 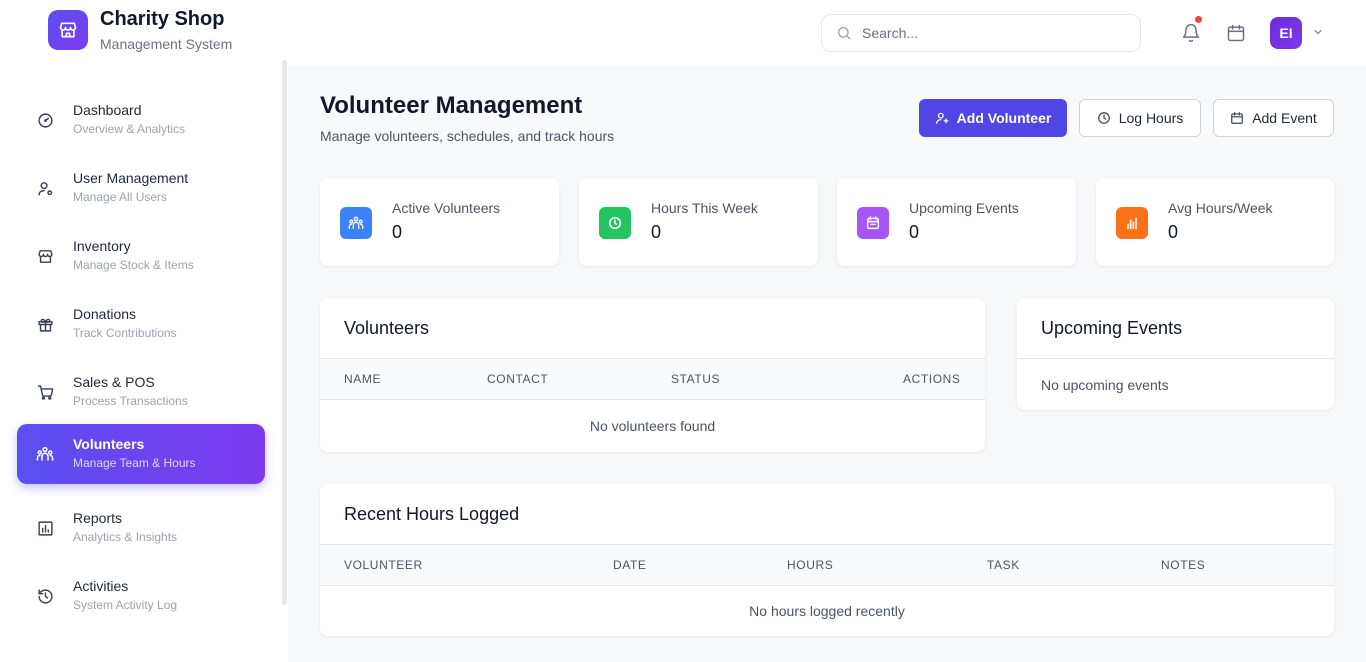 What do you see at coordinates (932, 379) in the screenshot?
I see `column-header: ACTIONS` at bounding box center [932, 379].